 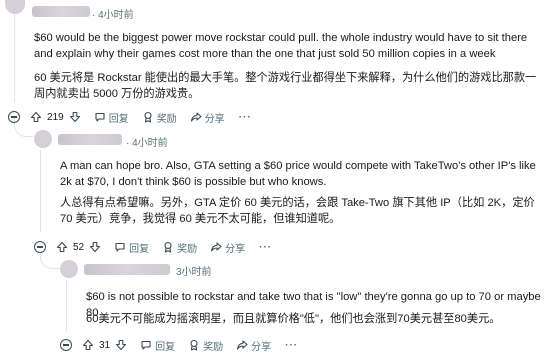 I want to click on thread-line-nested-reply, so click(x=66, y=306).